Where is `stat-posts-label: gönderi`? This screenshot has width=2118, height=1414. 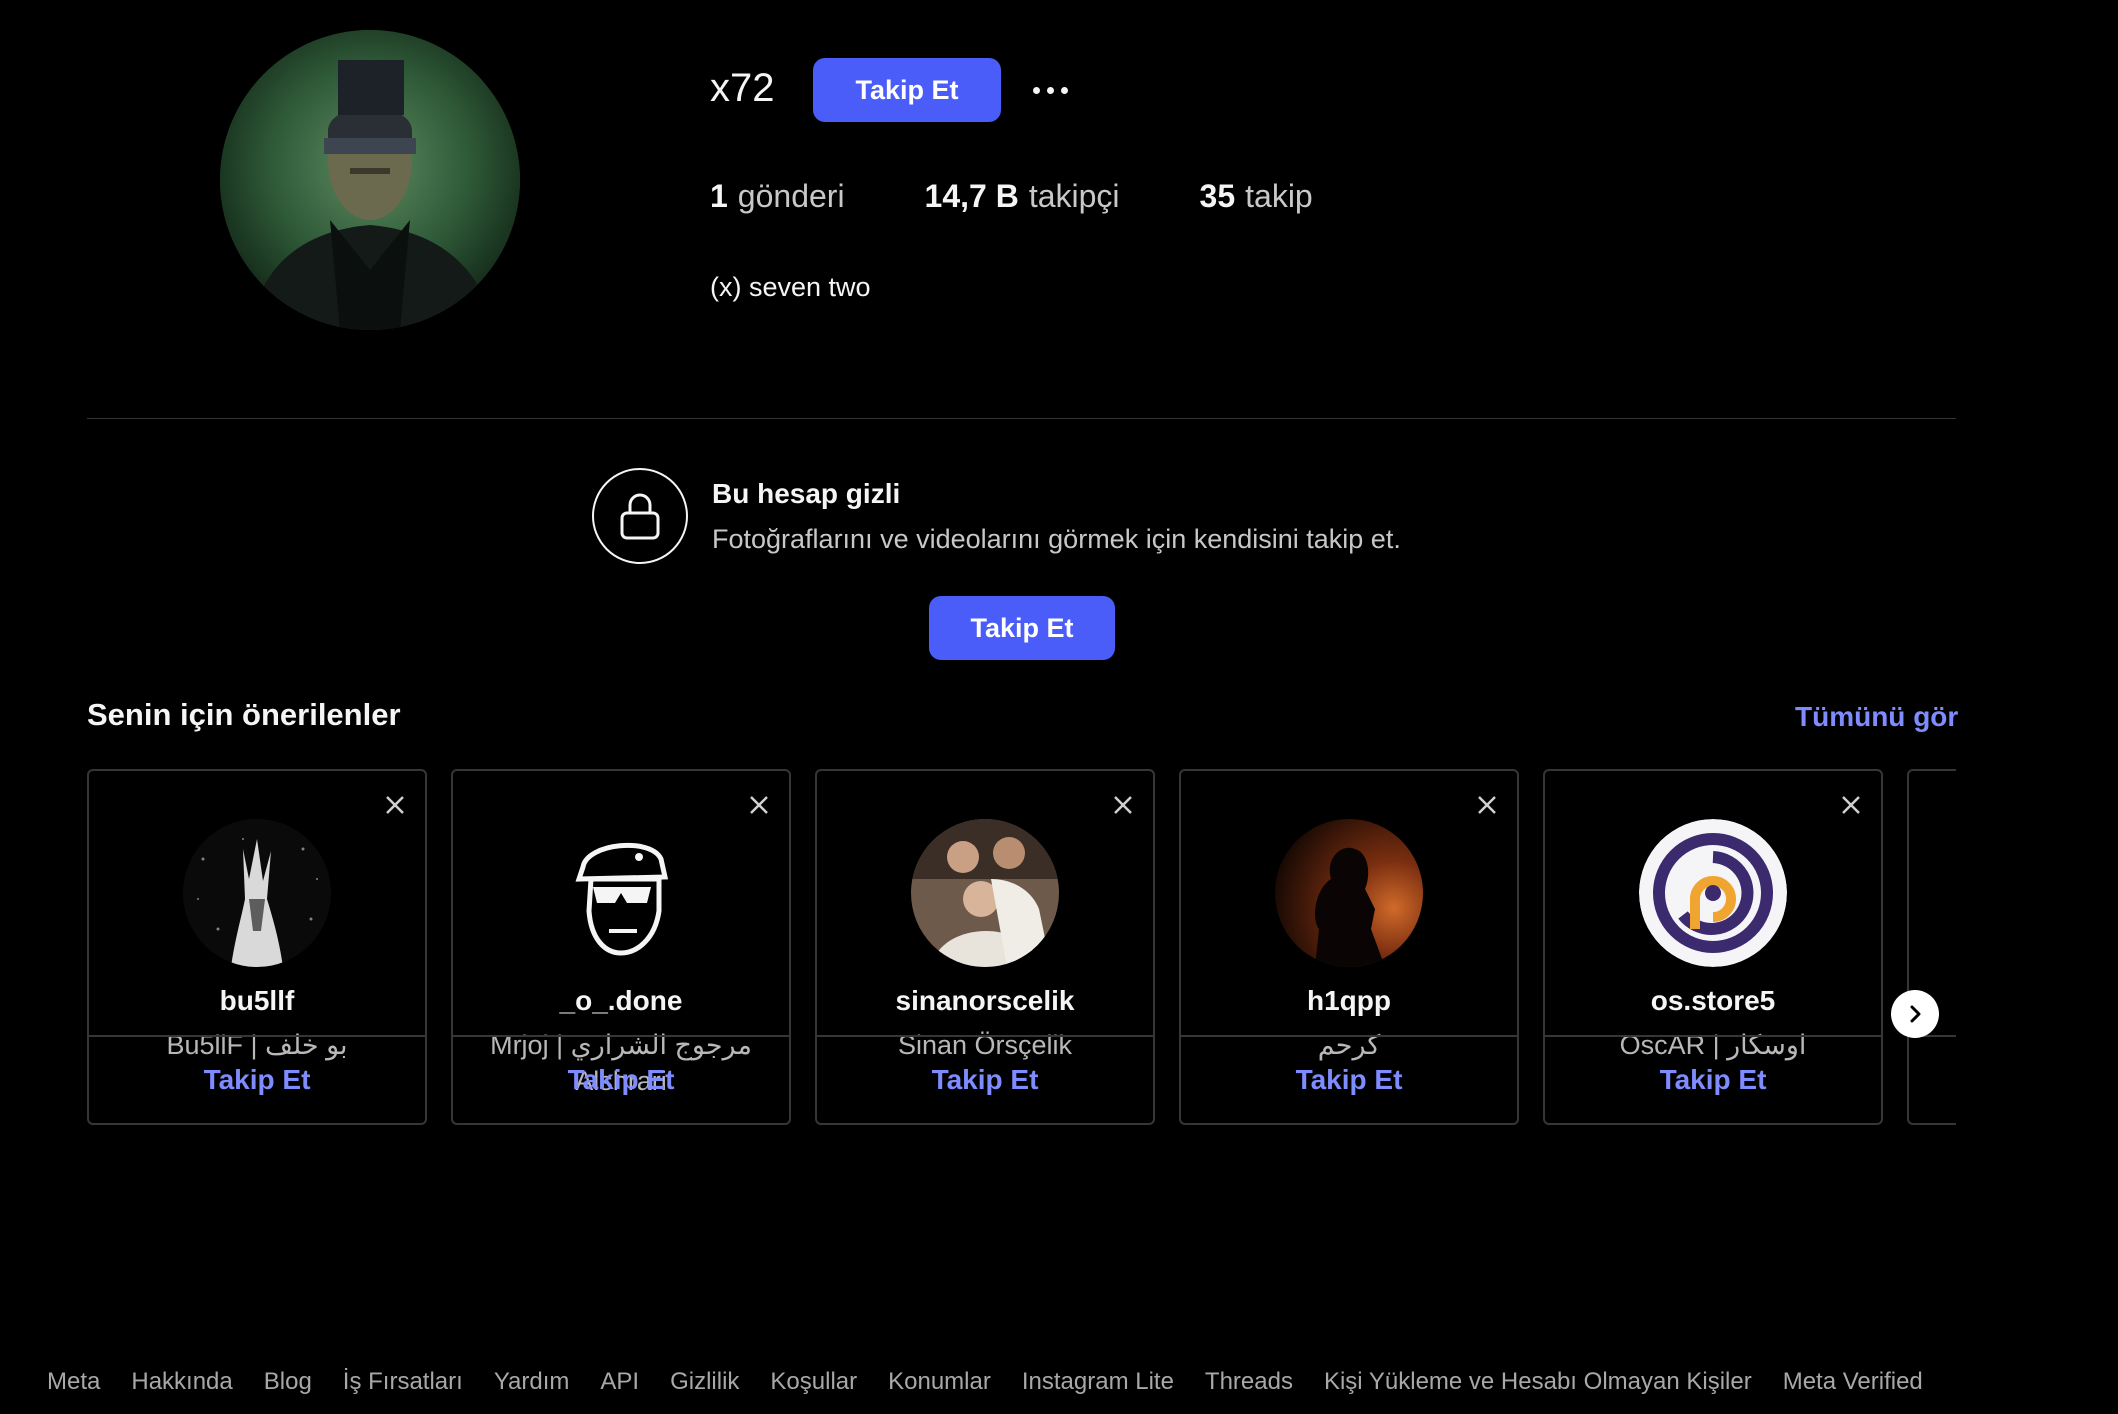
stat-posts-label: gönderi is located at coordinates (791, 196).